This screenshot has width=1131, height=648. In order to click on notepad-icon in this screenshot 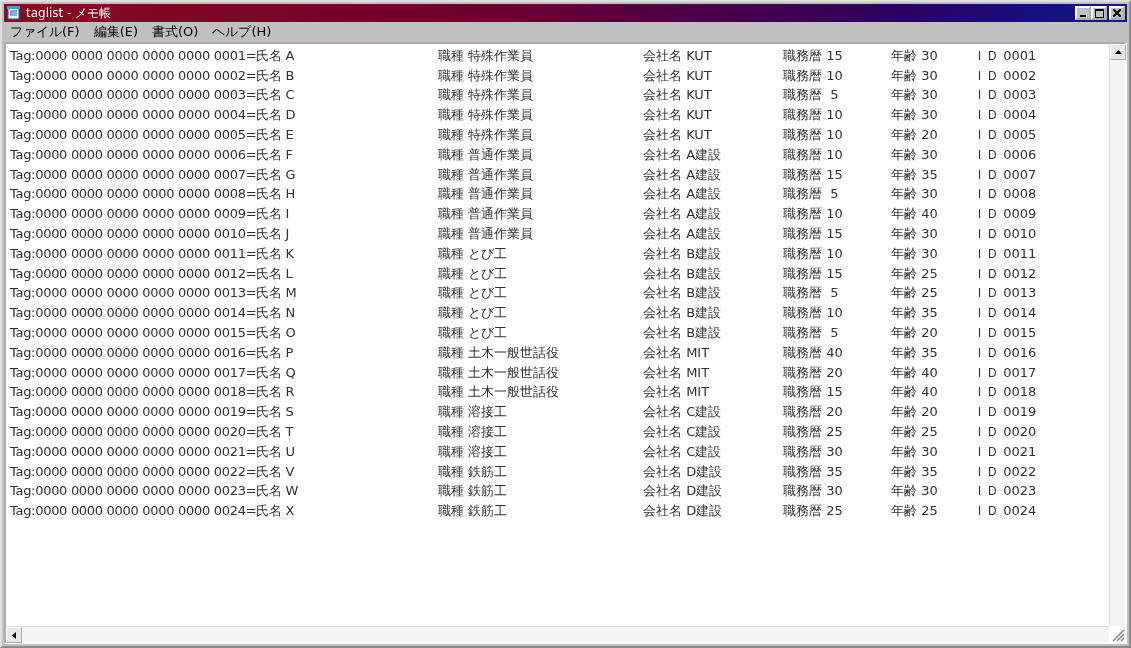, I will do `click(14, 13)`.